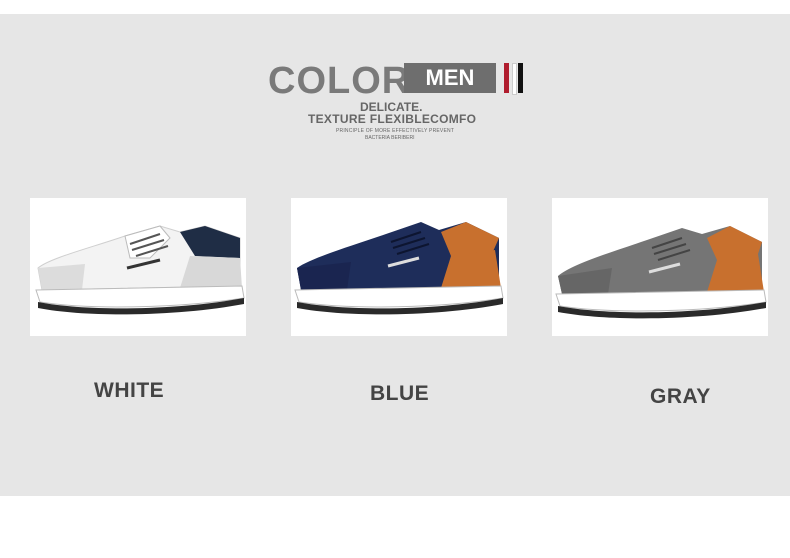 The image size is (790, 558). Describe the element at coordinates (395, 131) in the screenshot. I see `tagline-principle: PRINCIPLE OF MORE EFFECTIVELY PREVENT` at that location.